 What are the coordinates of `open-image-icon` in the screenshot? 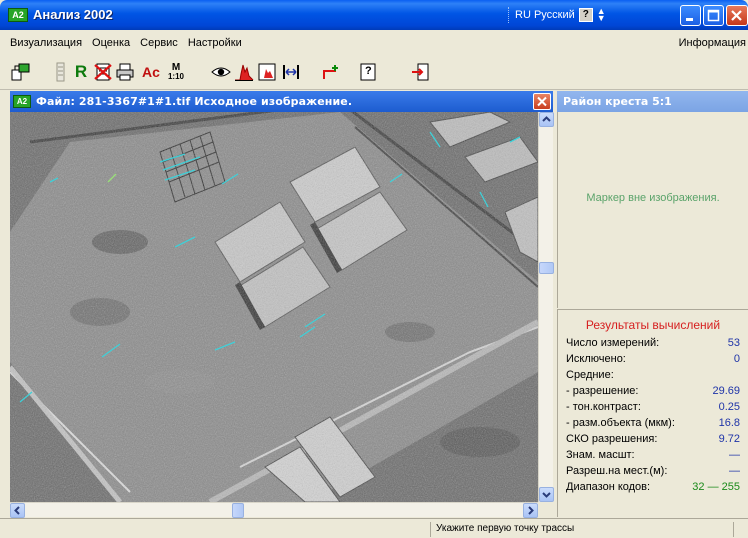 It's located at (20, 72).